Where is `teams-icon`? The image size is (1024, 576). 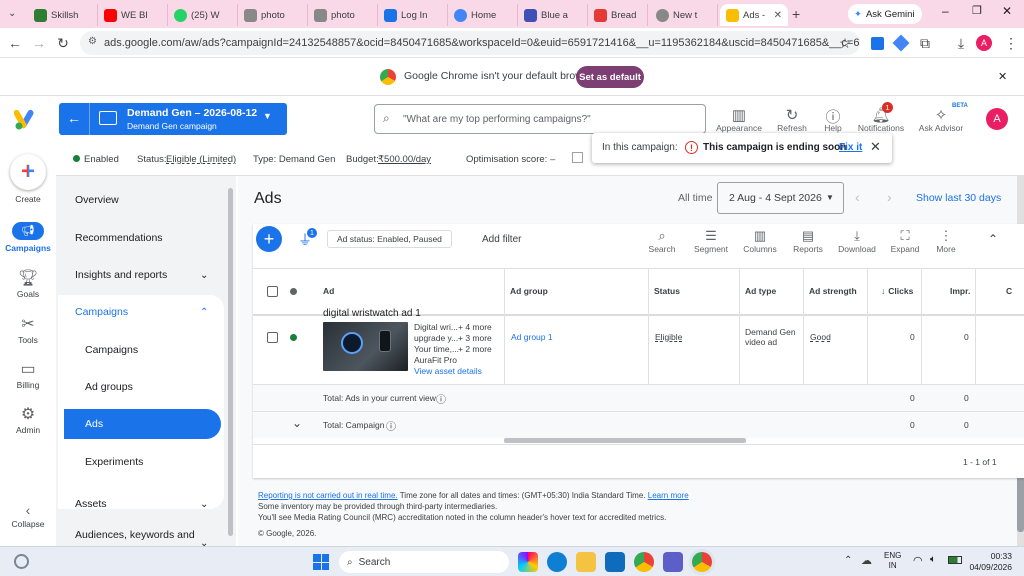
teams-icon is located at coordinates (673, 562).